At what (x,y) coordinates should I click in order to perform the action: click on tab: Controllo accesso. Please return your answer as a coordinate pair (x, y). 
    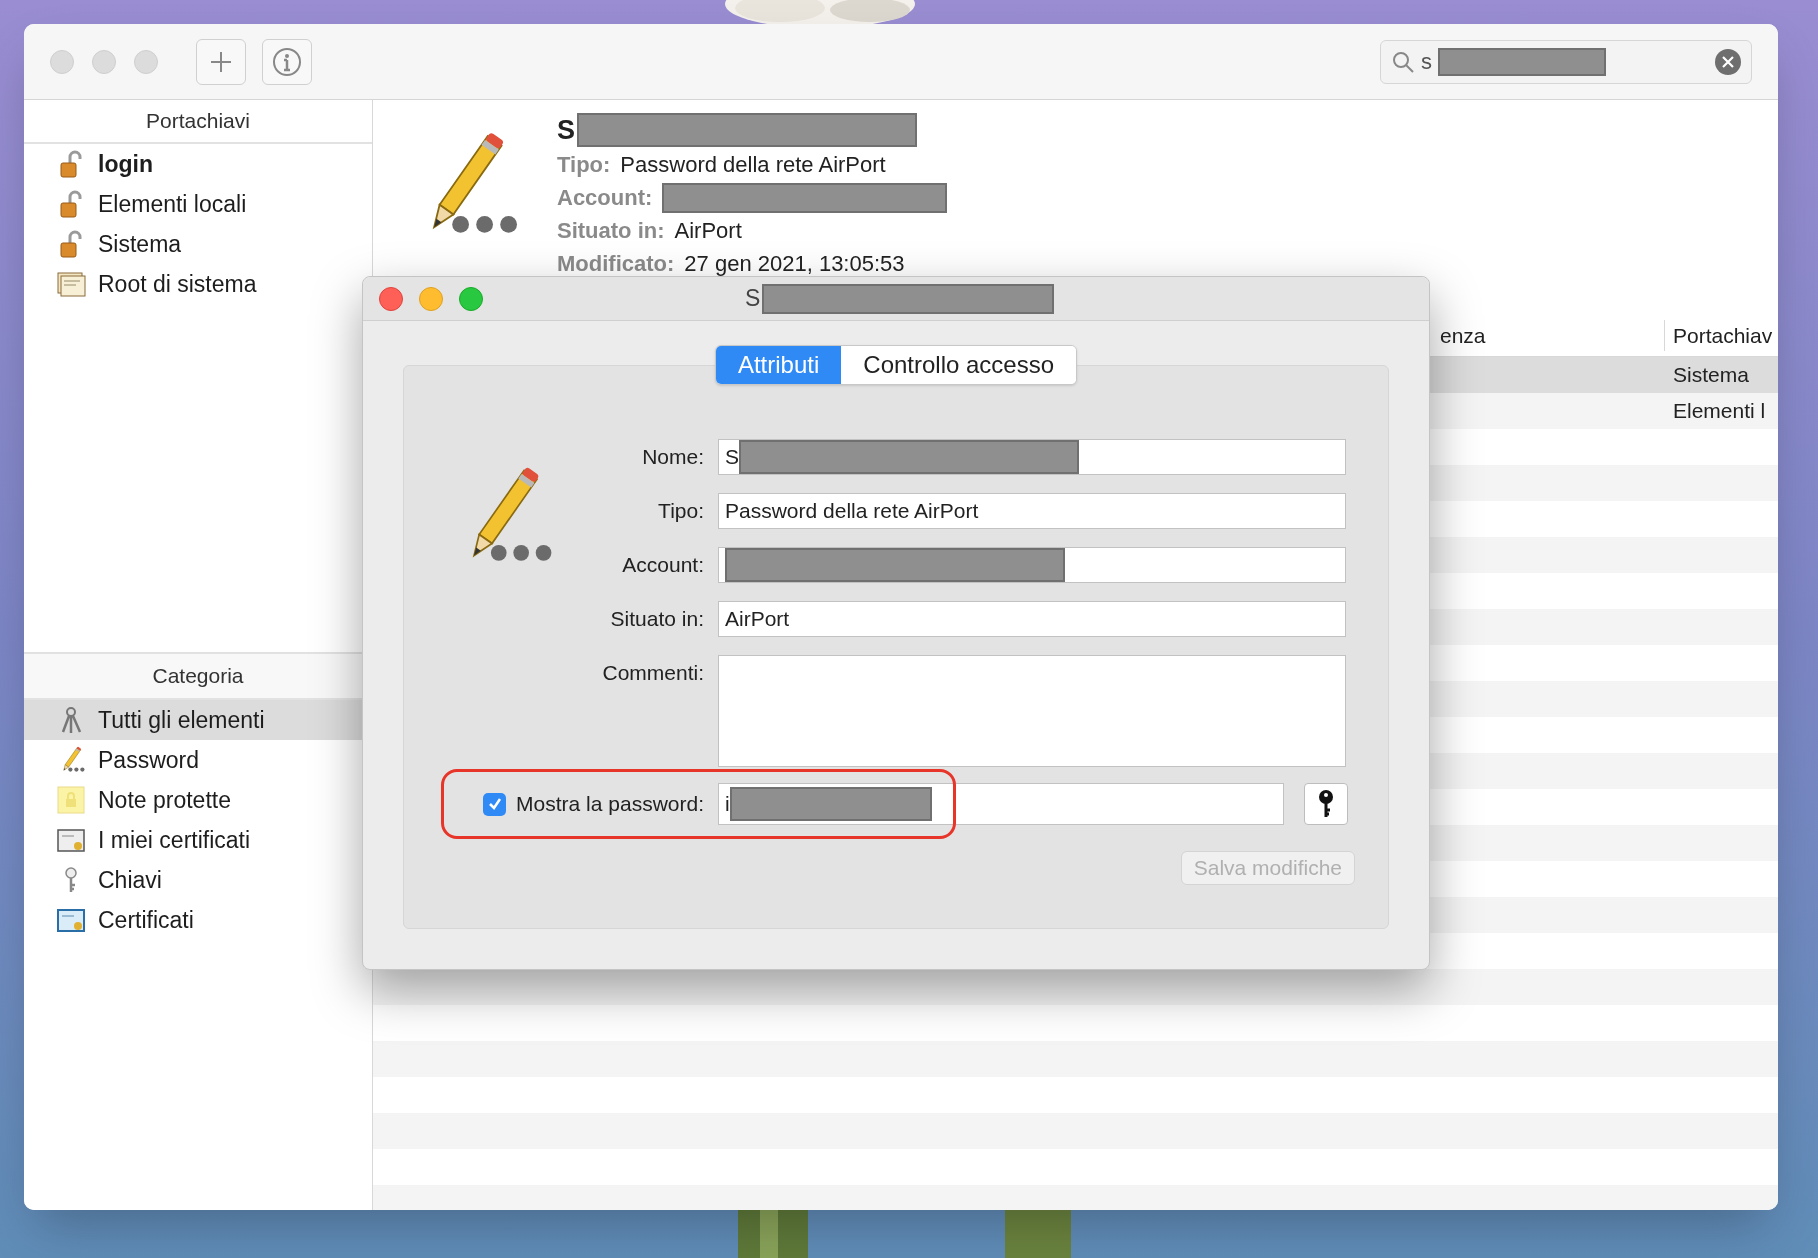
    Looking at the image, I should click on (959, 365).